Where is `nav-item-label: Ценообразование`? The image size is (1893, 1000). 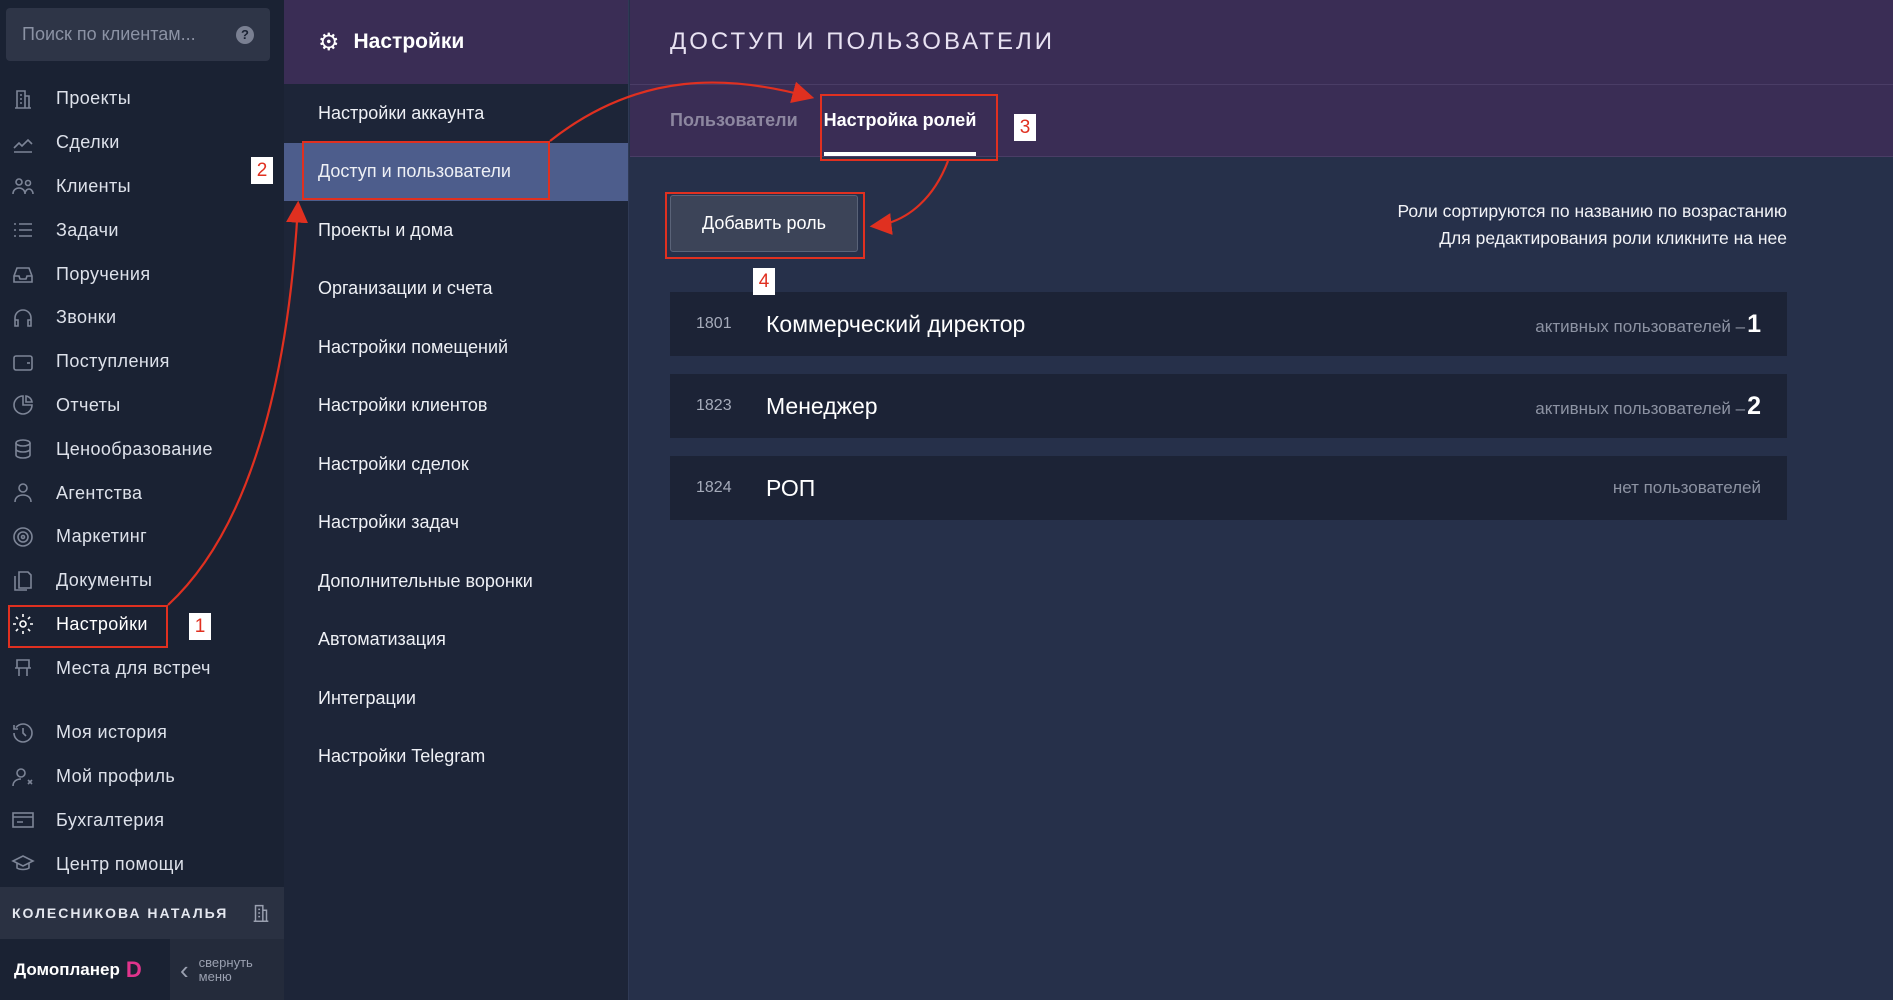
nav-item-label: Ценообразование is located at coordinates (134, 448).